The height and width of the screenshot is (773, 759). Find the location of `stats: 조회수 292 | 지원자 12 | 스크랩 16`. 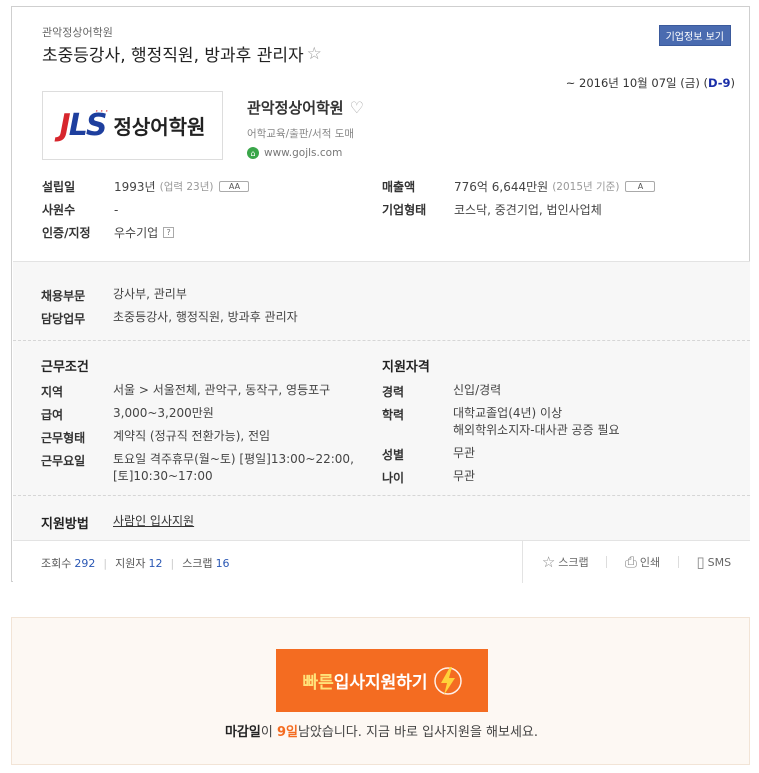

stats: 조회수 292 | 지원자 12 | 스크랩 16 is located at coordinates (135, 563).